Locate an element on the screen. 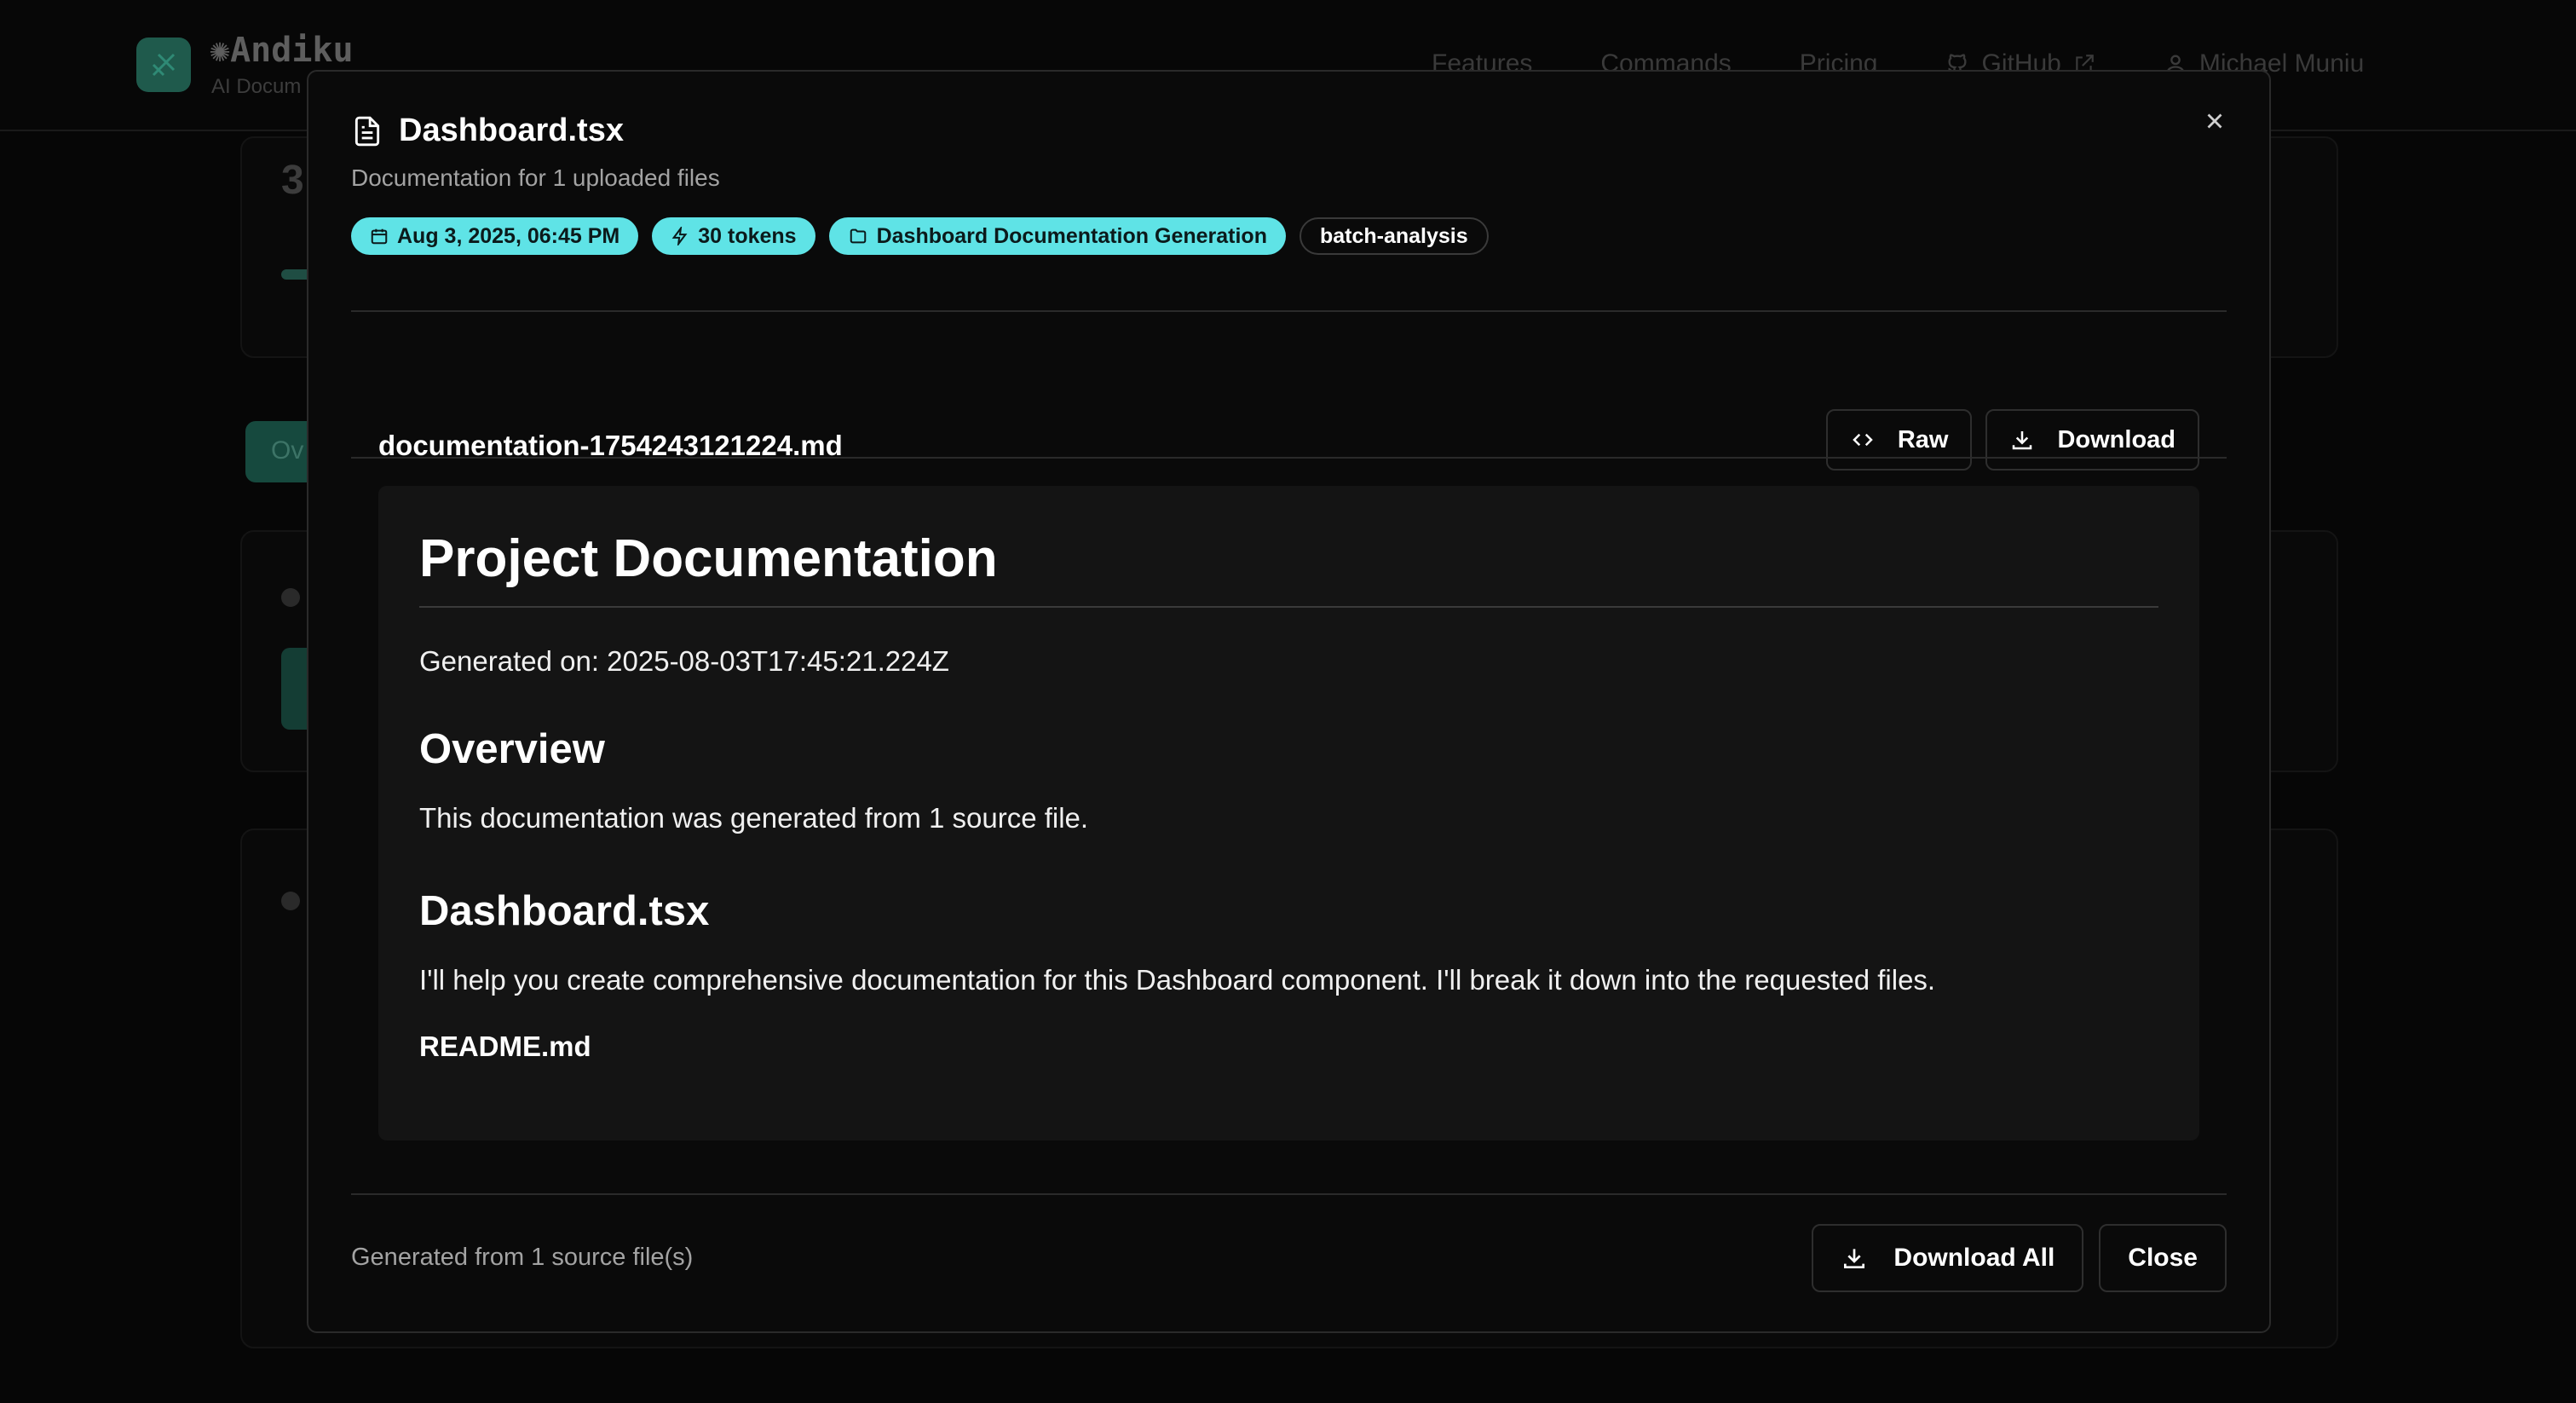 This screenshot has width=2576, height=1403. logo-icon is located at coordinates (164, 65).